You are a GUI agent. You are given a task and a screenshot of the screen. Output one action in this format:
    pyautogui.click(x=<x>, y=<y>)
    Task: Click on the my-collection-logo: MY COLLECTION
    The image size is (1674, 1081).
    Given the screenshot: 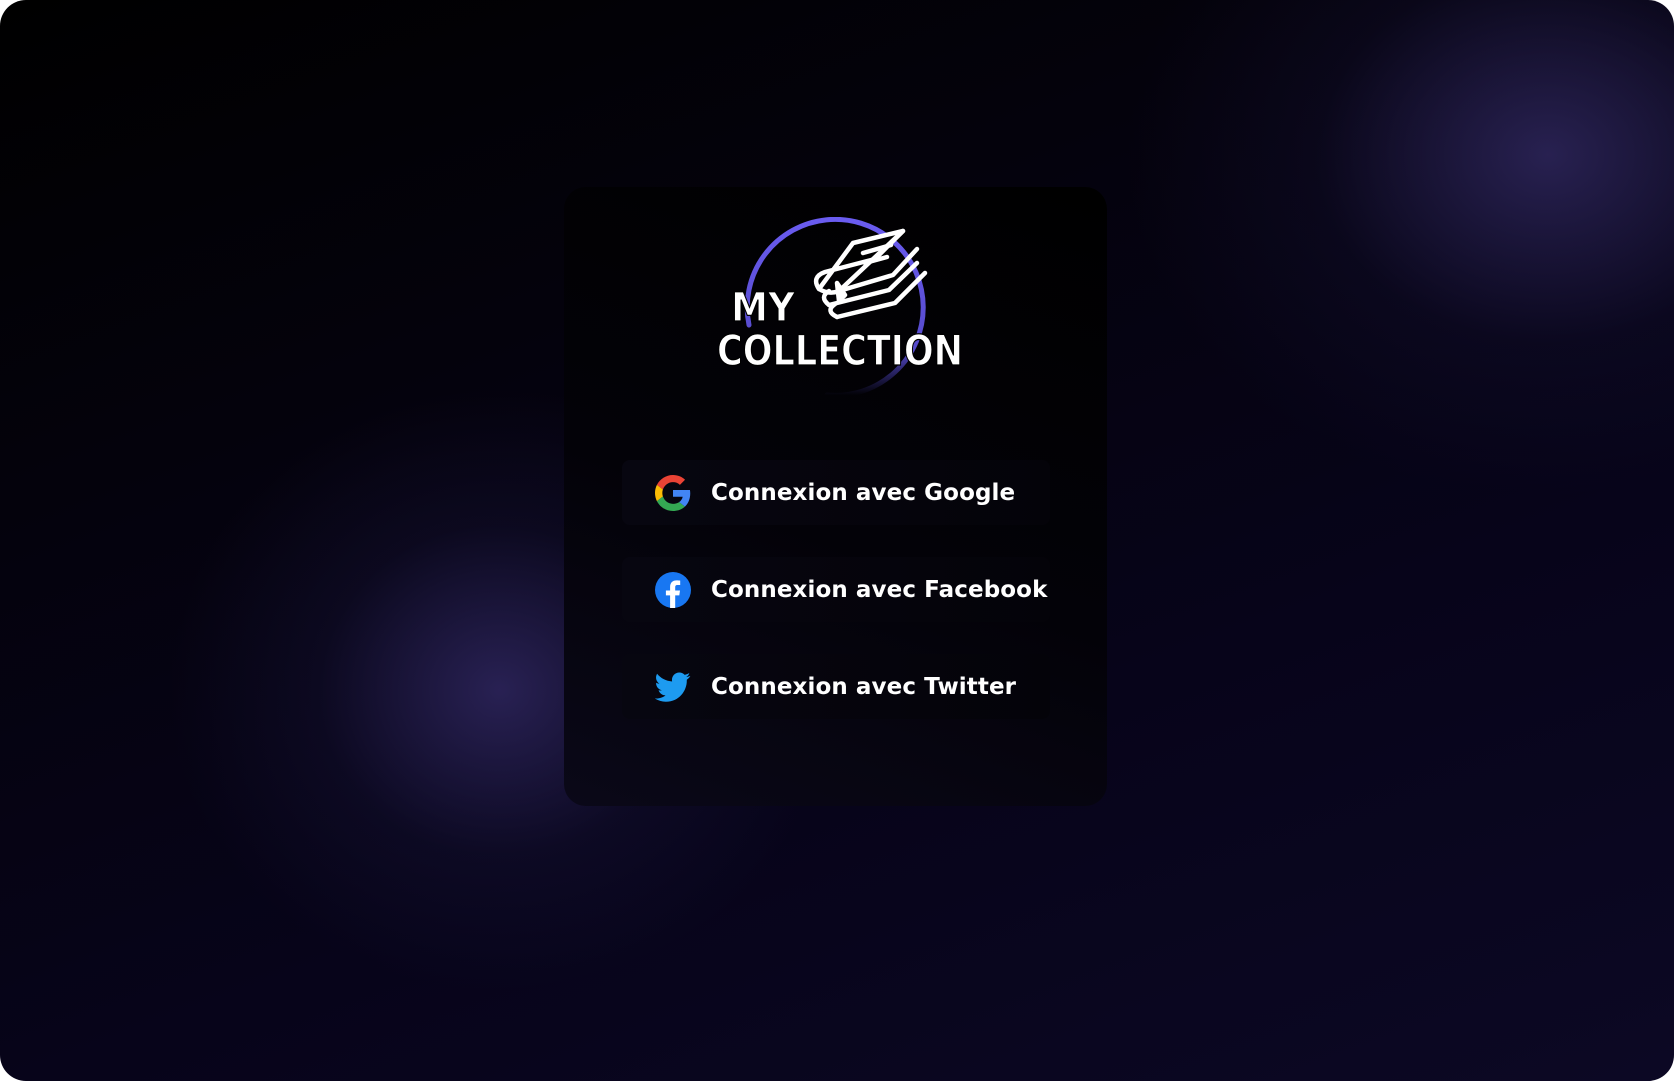 What is the action you would take?
    pyautogui.click(x=841, y=309)
    